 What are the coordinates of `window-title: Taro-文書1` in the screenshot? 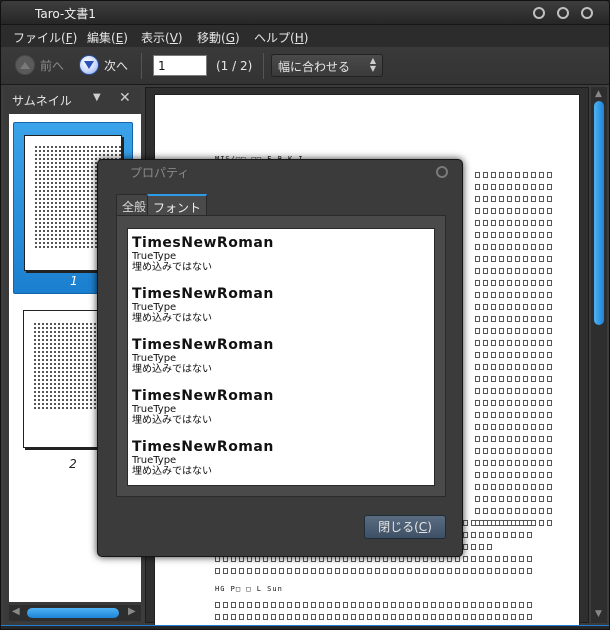 It's located at (65, 14).